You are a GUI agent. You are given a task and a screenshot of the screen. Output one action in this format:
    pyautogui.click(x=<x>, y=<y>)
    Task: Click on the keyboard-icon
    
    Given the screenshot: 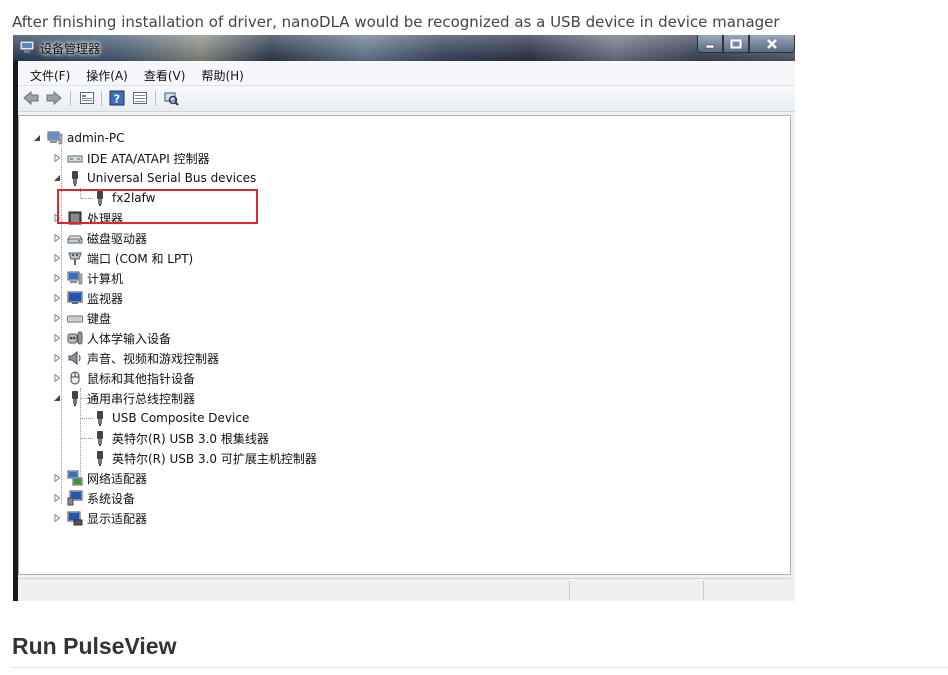 What is the action you would take?
    pyautogui.click(x=75, y=318)
    